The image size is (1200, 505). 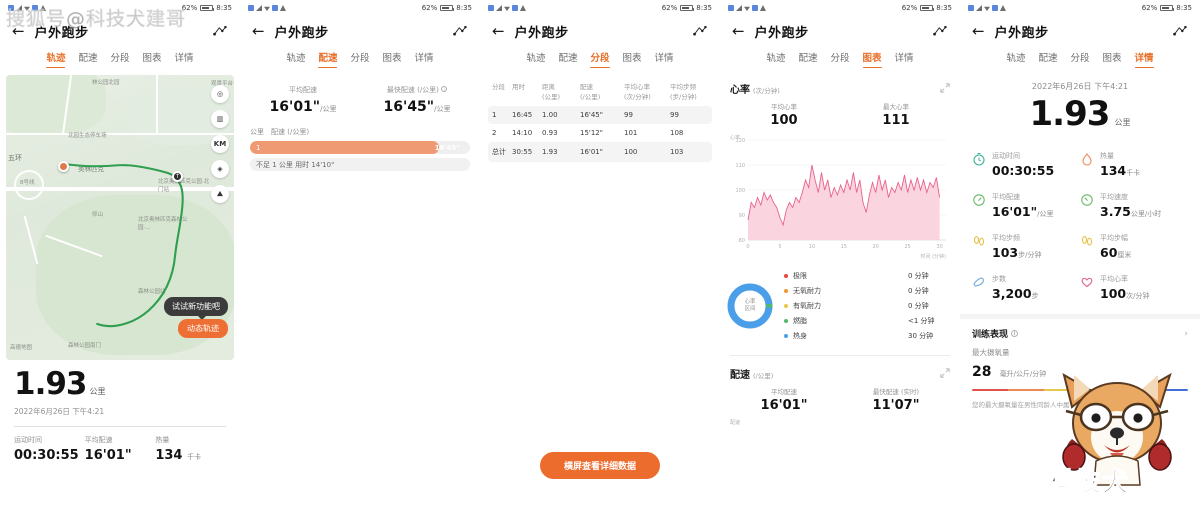 What do you see at coordinates (360, 8) in the screenshot?
I see `status-bar: 62% 8:35` at bounding box center [360, 8].